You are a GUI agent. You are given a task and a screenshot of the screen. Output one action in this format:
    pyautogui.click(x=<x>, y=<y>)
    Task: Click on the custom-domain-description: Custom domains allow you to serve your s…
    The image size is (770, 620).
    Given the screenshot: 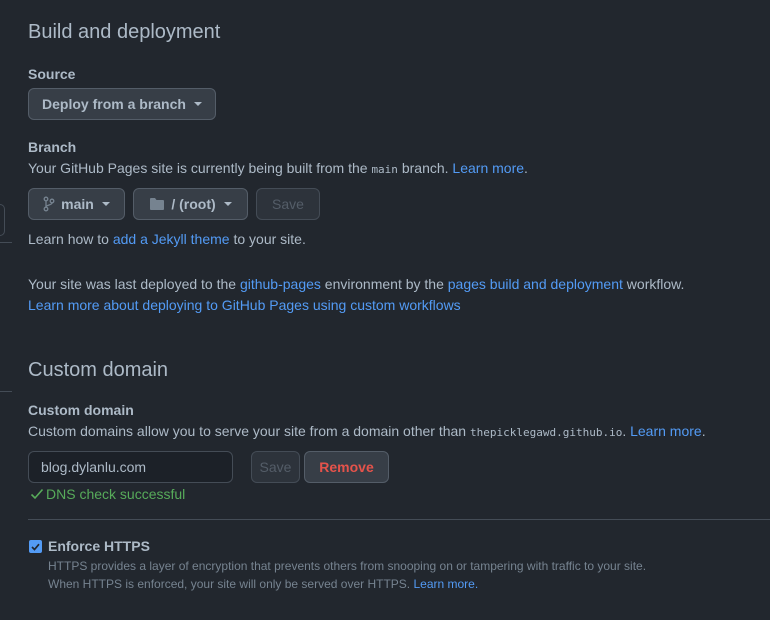 What is the action you would take?
    pyautogui.click(x=367, y=431)
    